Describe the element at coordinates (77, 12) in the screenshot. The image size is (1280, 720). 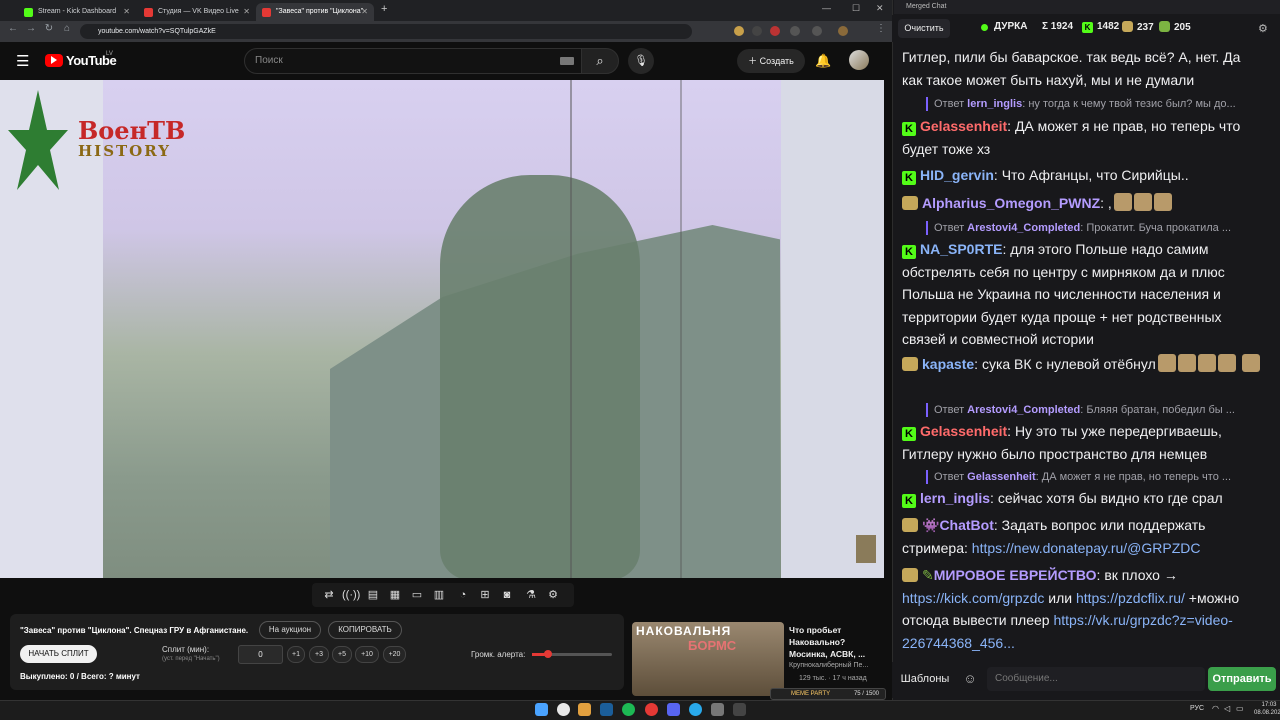
I see `tab-kick-dashboard: Stream - Kick Dashboard ✕` at that location.